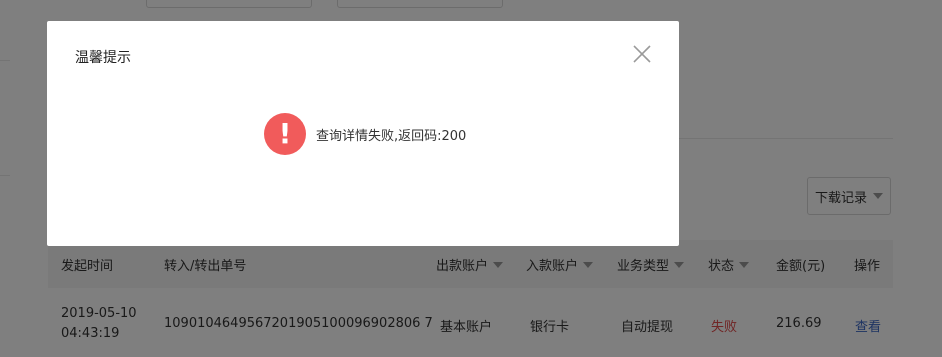 This screenshot has height=357, width=942. What do you see at coordinates (391, 136) in the screenshot?
I see `dialog-message: 查询详情失败,返回码:200` at bounding box center [391, 136].